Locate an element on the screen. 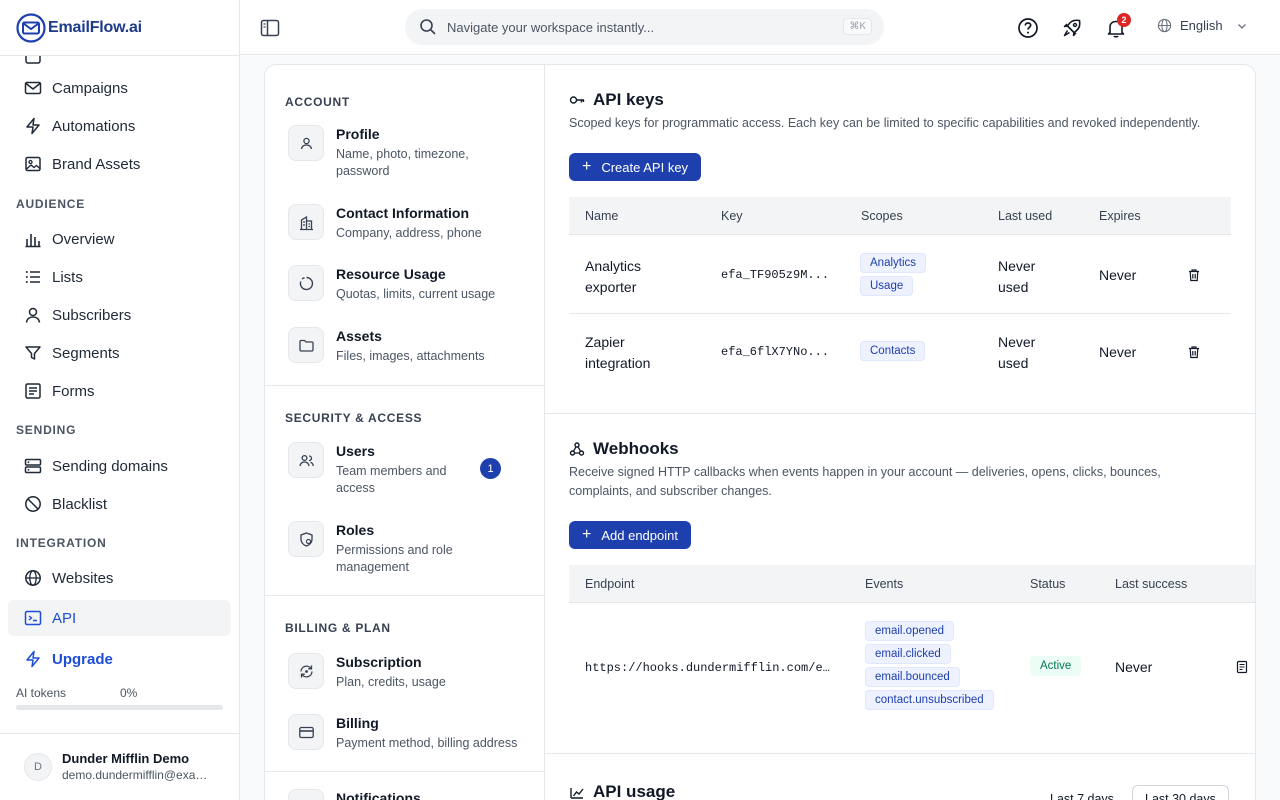  sidebar-item-campaigns: Campaigns is located at coordinates (119, 88).